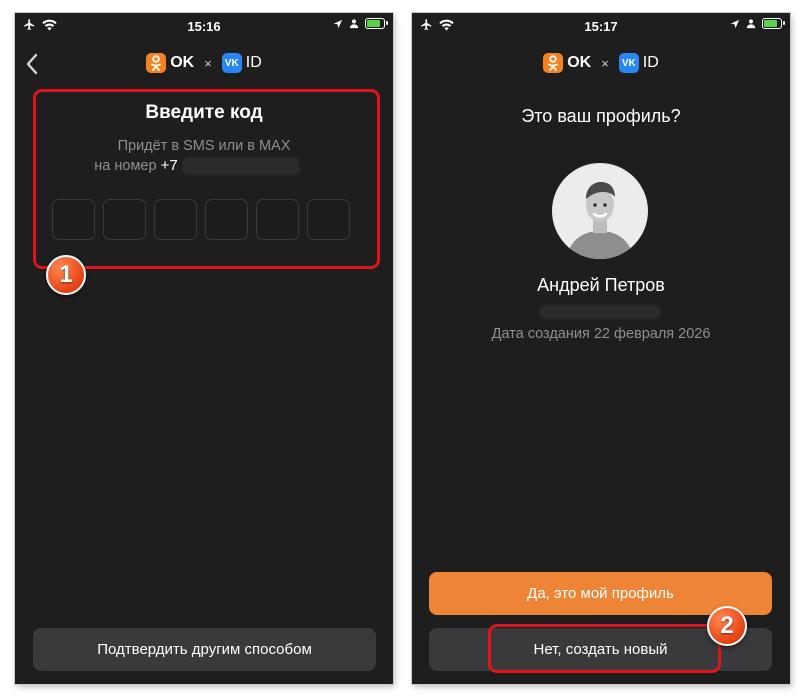 The image size is (804, 700). What do you see at coordinates (601, 285) in the screenshot?
I see `profile-name: Андрей Петров` at bounding box center [601, 285].